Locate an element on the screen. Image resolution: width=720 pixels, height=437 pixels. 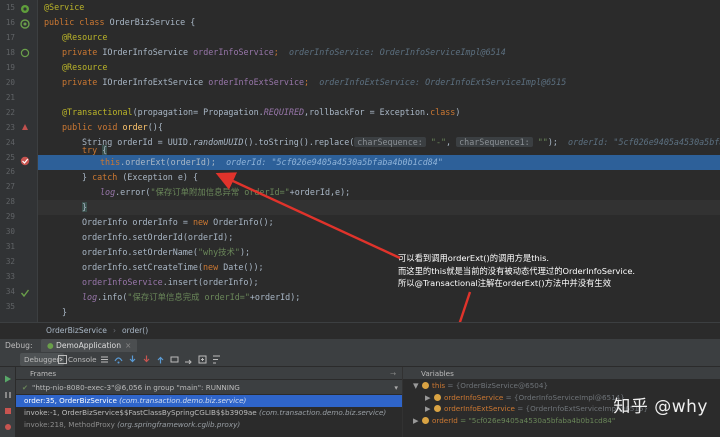
chevron-down-icon: ▼ is located at coordinates (417, 386).